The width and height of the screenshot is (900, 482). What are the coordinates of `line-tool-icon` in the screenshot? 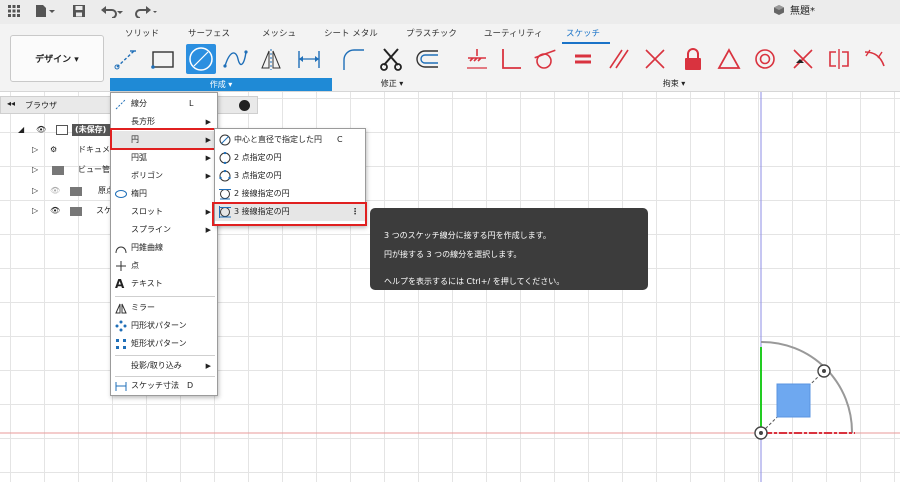 It's located at (127, 59).